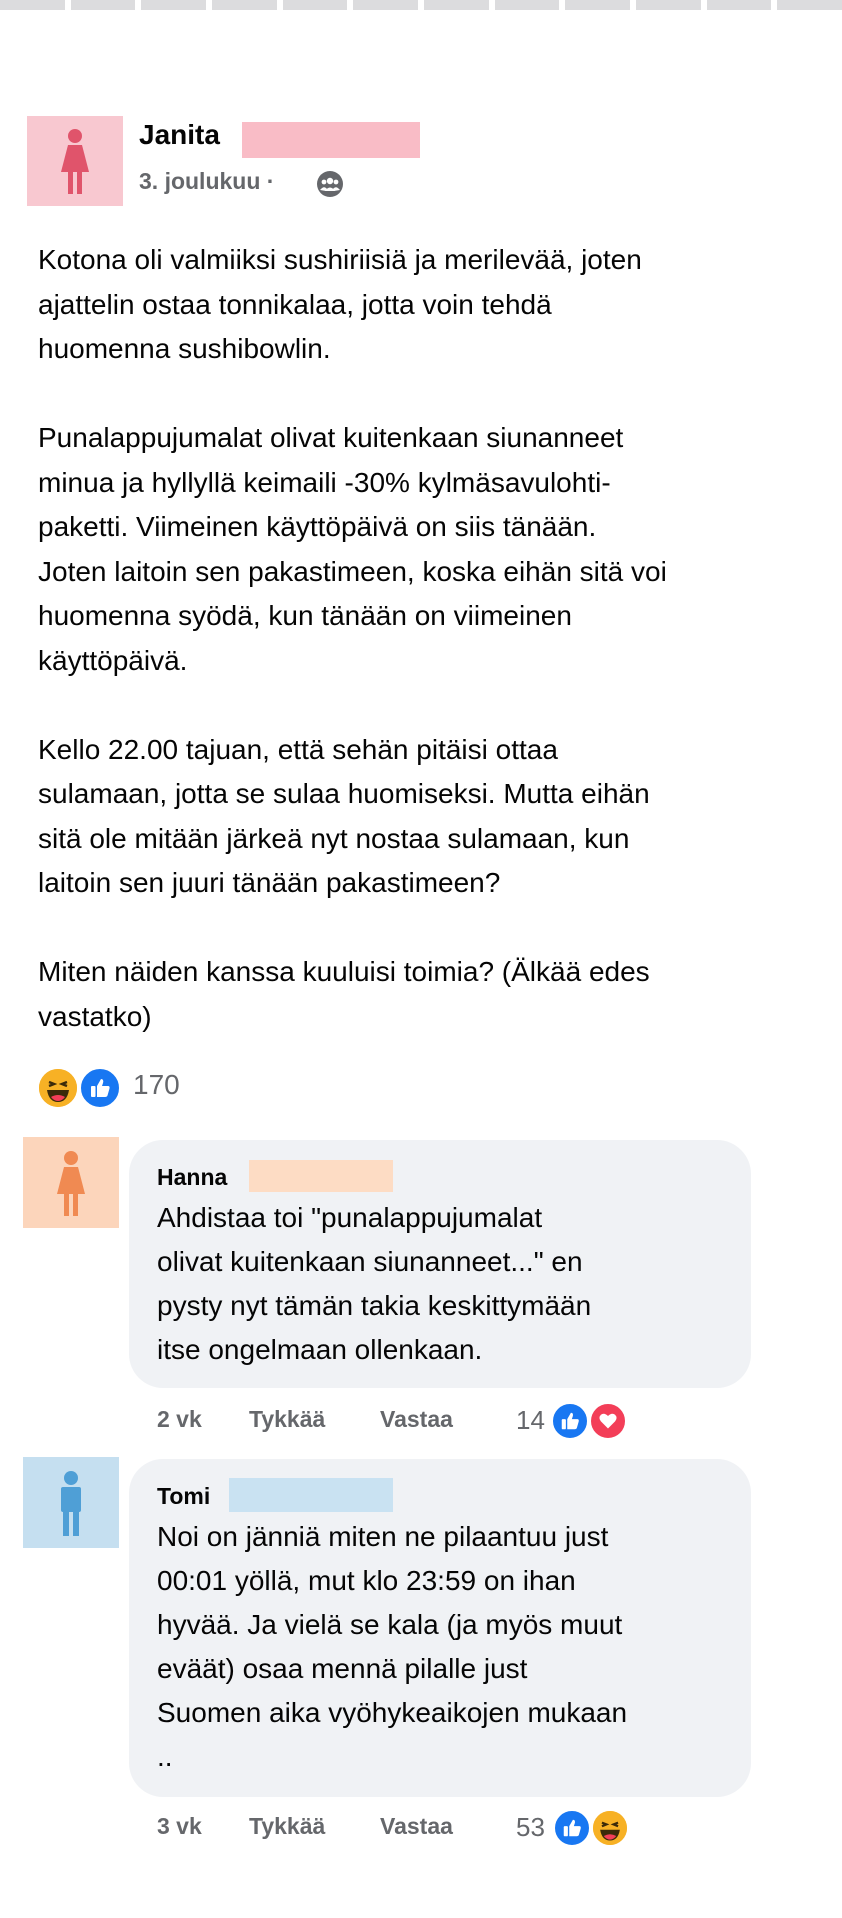  I want to click on comment-author-name: Hanna, so click(192, 1177).